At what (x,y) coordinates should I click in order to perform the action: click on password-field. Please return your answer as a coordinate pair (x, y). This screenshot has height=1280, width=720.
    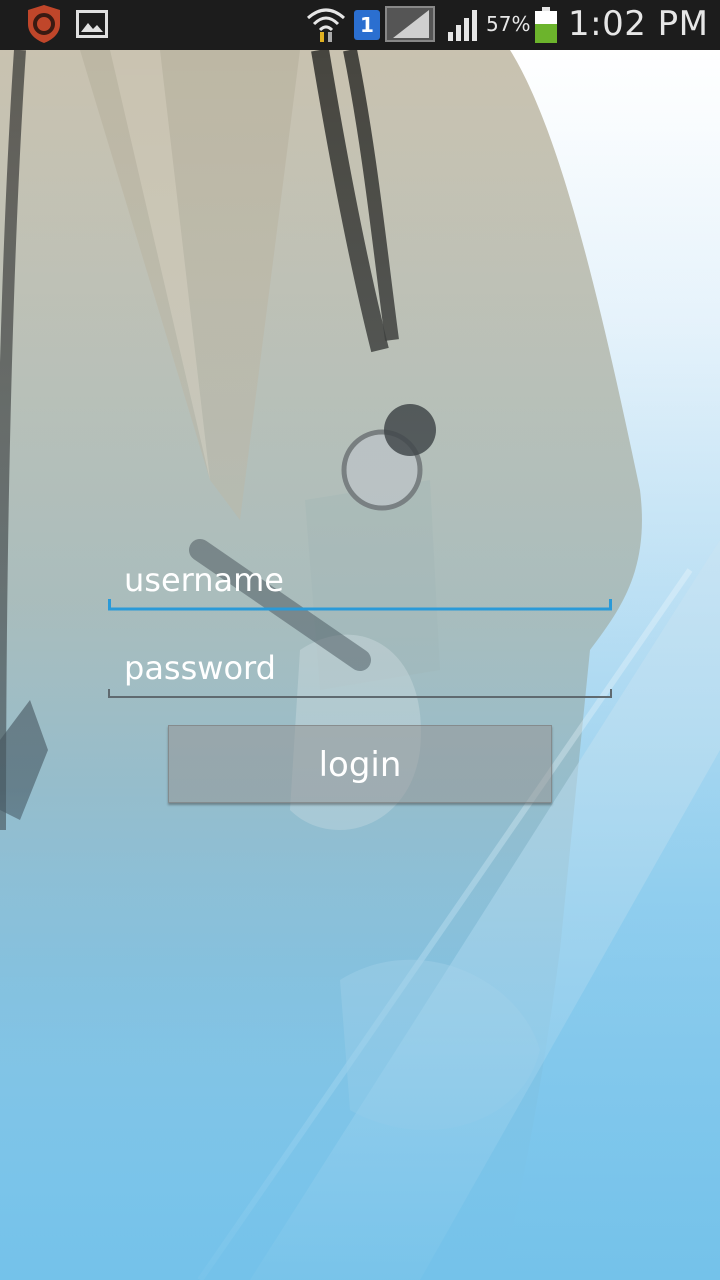
    Looking at the image, I should click on (360, 669).